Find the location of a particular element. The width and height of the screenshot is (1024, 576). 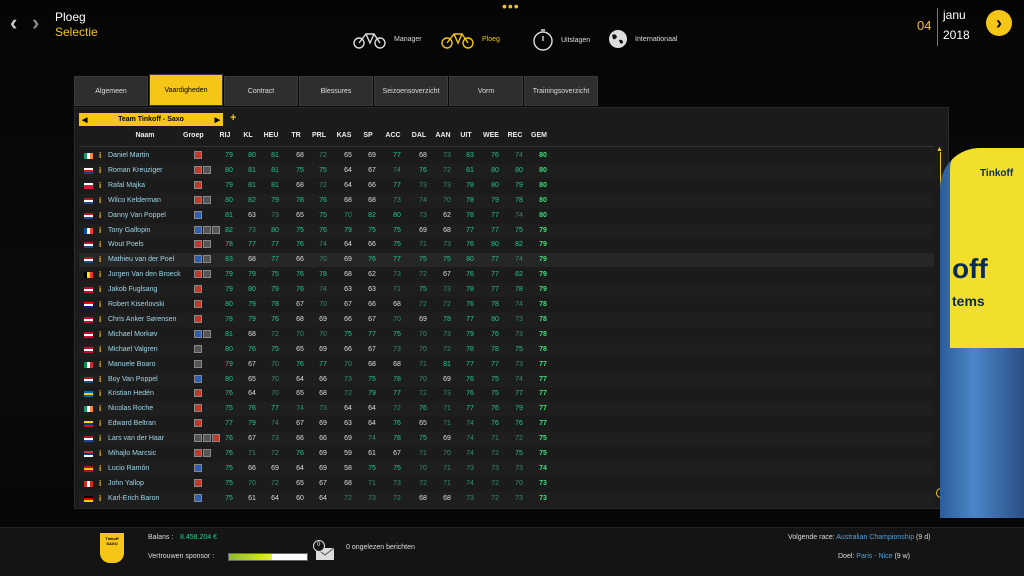

tab-blessures: Blessures is located at coordinates (336, 91).